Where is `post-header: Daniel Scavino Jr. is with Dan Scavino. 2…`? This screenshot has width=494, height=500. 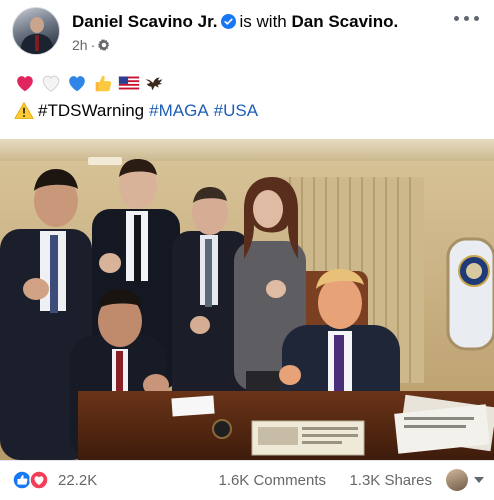
post-header: Daniel Scavino Jr. is with Dan Scavino. 2… is located at coordinates (247, 31).